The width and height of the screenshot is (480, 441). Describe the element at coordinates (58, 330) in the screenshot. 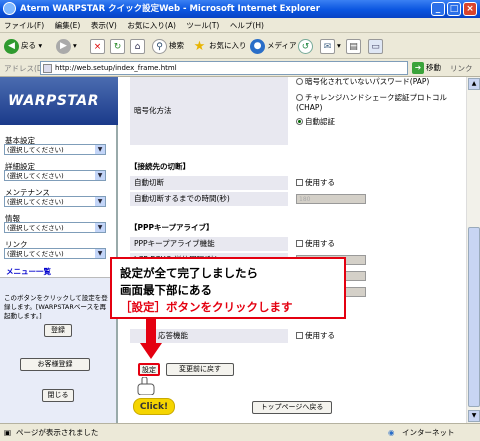

I see `register-button: 登録` at that location.